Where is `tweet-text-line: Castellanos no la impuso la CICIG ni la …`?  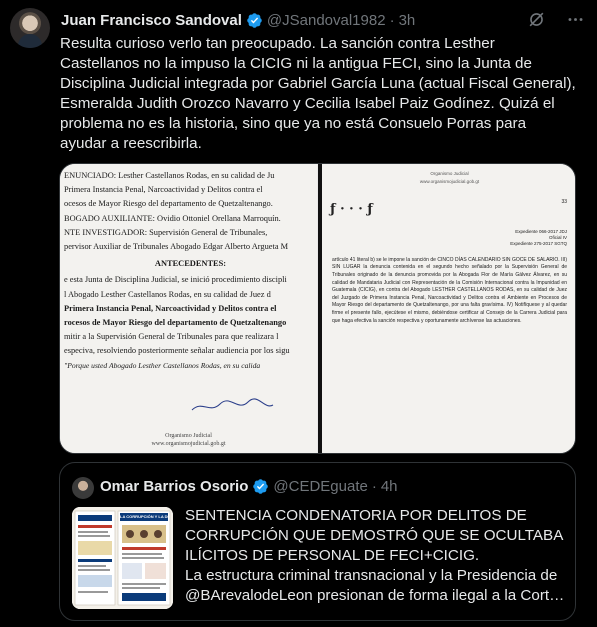
tweet-text-line: Castellanos no la impuso la CICIG ni la … is located at coordinates (296, 63).